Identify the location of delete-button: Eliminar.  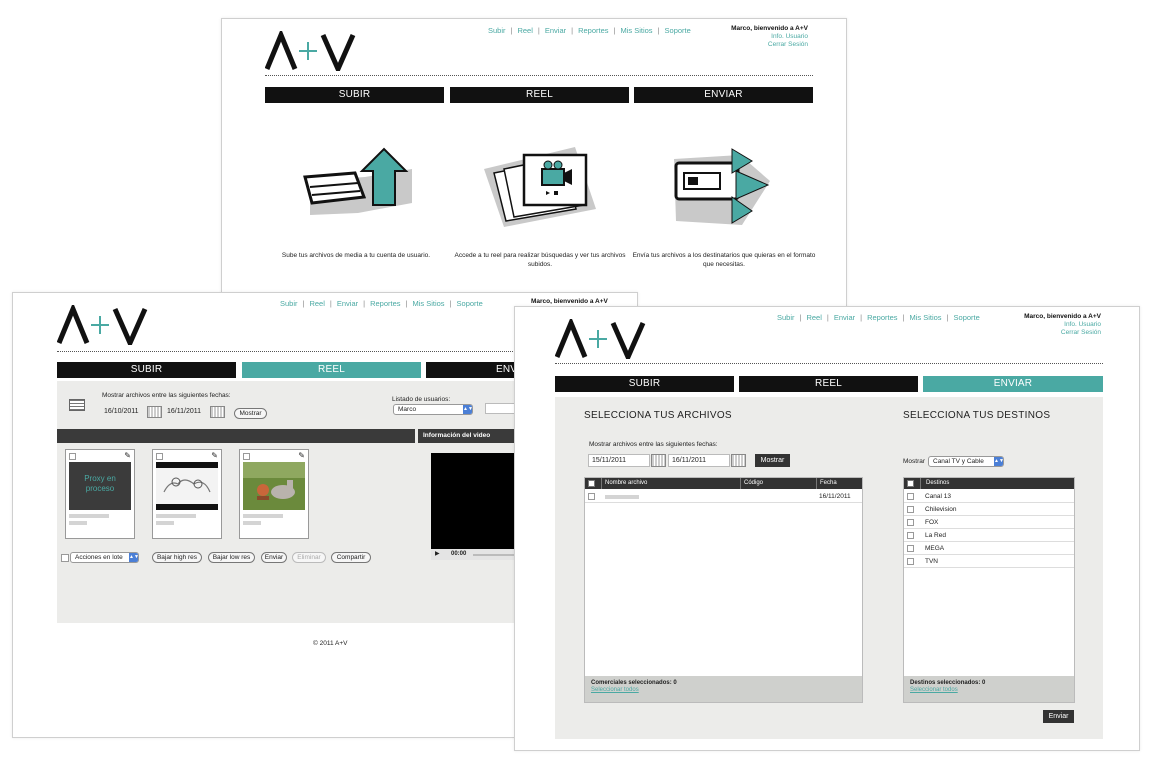
(309, 557).